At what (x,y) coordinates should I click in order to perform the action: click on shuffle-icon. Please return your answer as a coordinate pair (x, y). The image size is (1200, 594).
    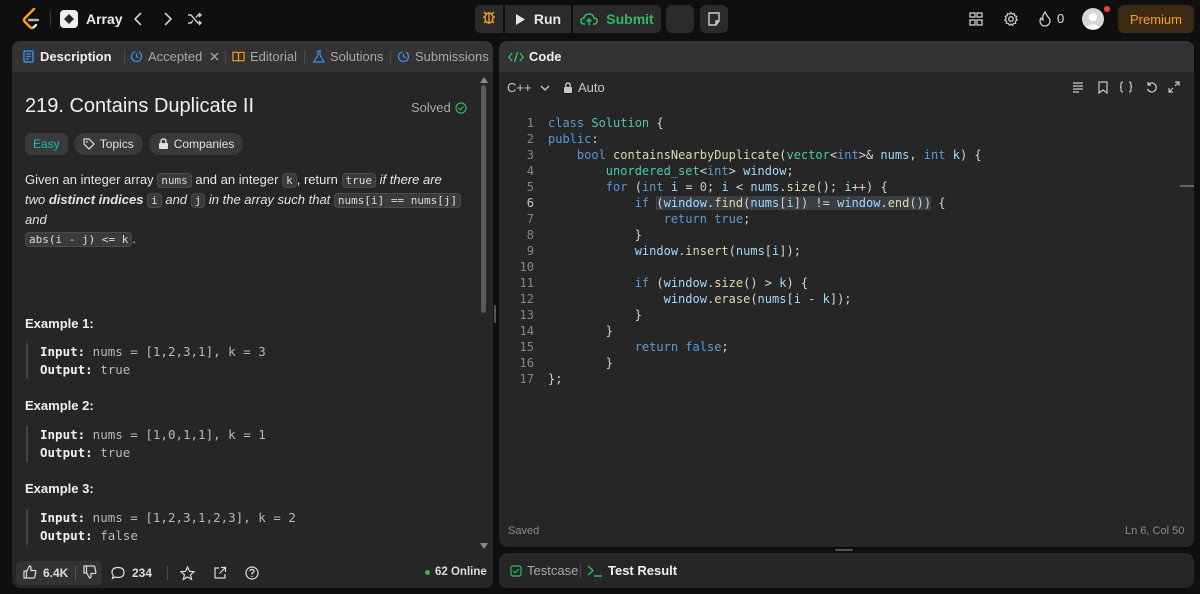
    Looking at the image, I should click on (195, 19).